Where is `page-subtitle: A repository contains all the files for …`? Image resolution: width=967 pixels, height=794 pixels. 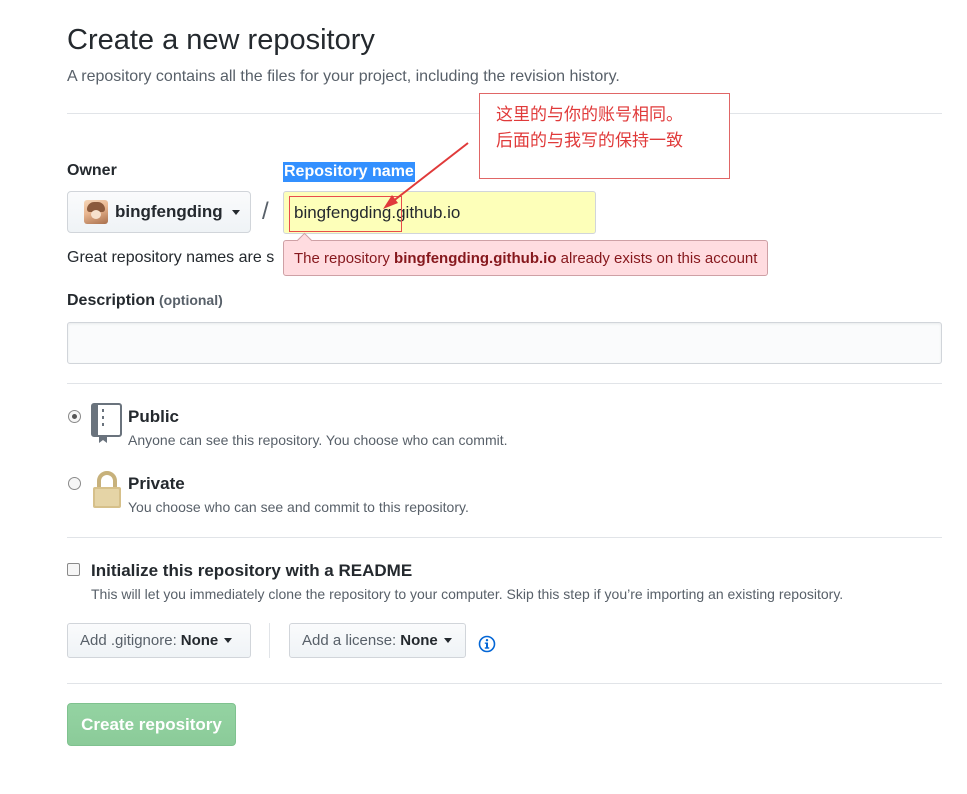 page-subtitle: A repository contains all the files for … is located at coordinates (343, 76).